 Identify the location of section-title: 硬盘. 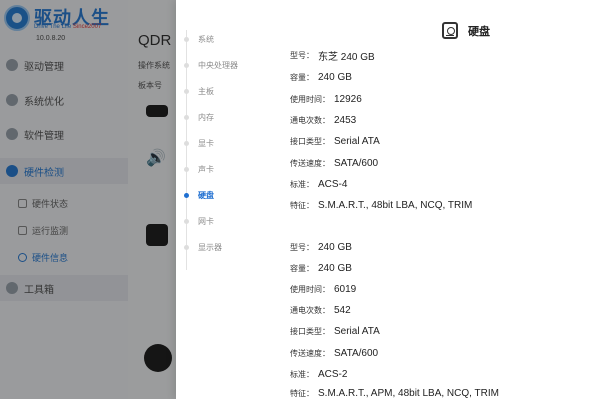
(479, 31).